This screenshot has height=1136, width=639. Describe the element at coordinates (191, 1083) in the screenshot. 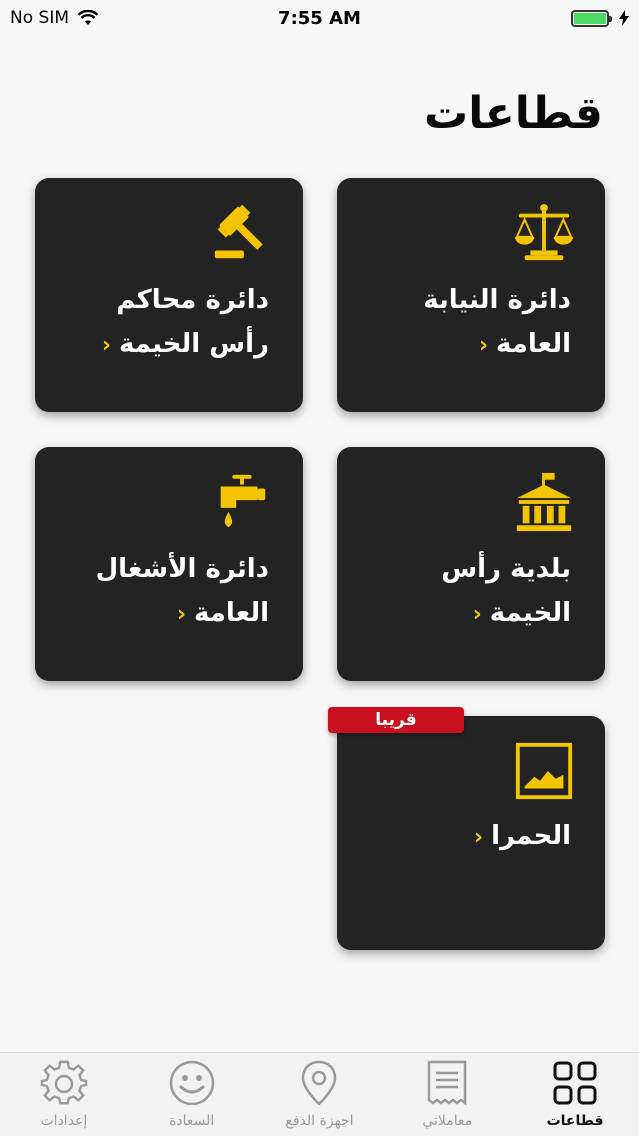

I see `smiley-icon` at that location.